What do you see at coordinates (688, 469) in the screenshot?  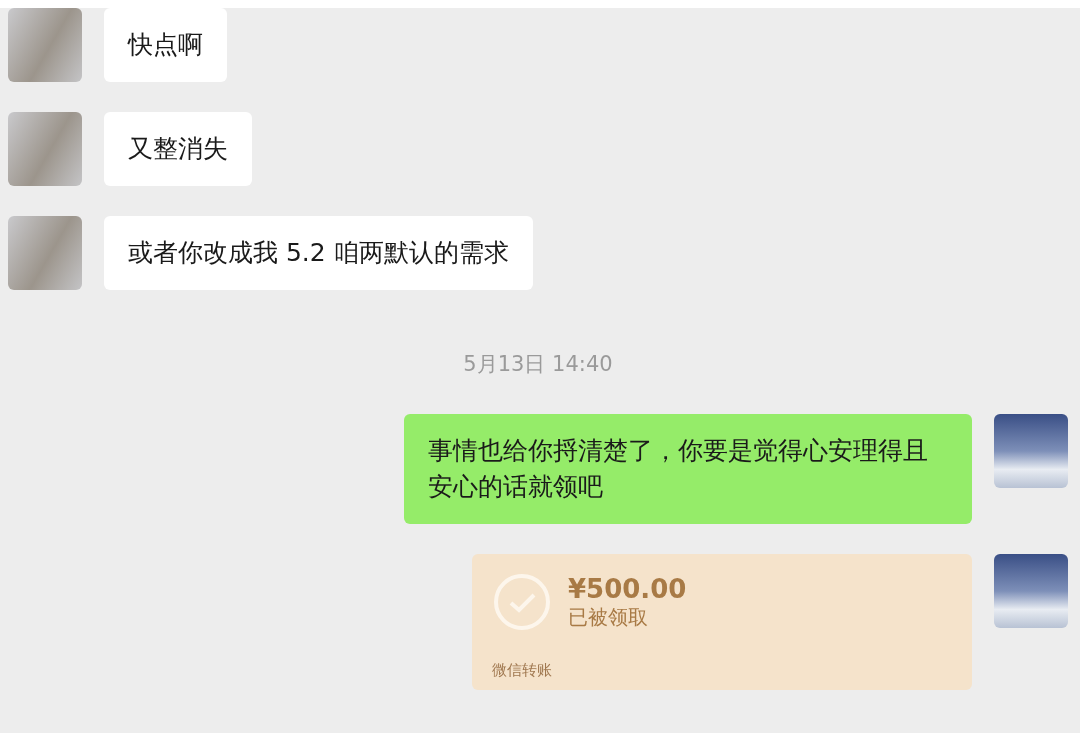 I see `message-bubble: 事情也给你捋清楚了，你要是觉得心安理得且安心的话就领吧` at bounding box center [688, 469].